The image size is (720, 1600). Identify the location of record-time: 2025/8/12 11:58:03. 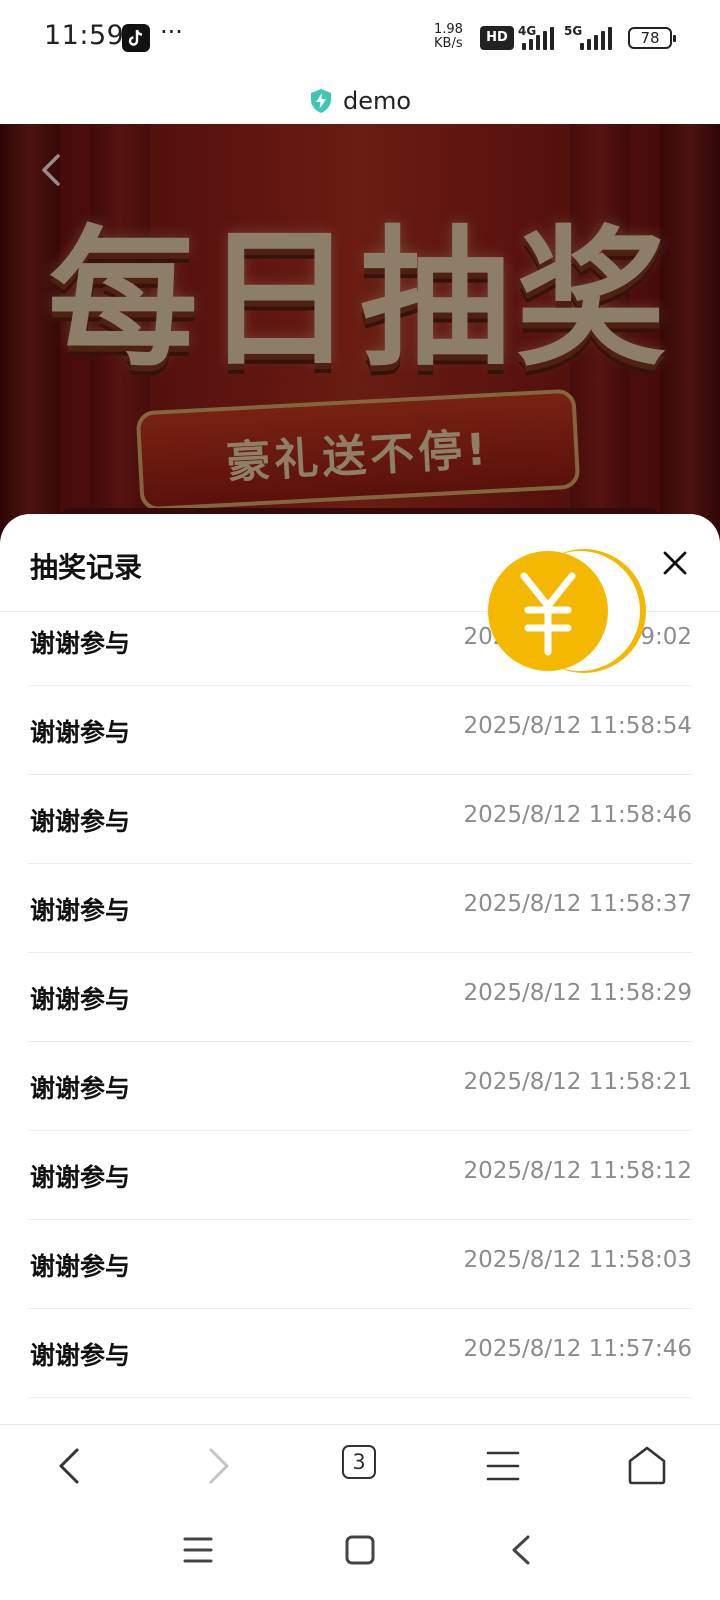
(577, 1260).